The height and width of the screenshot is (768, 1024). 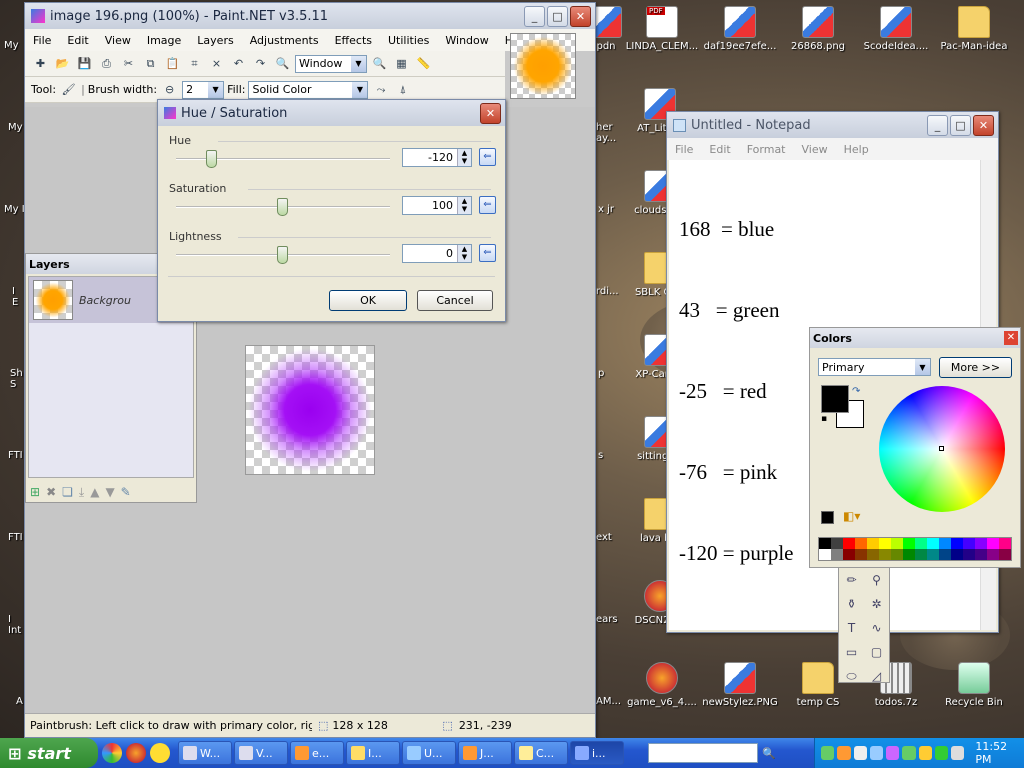 I want to click on color-mode-select: Primary ▼, so click(x=874, y=367).